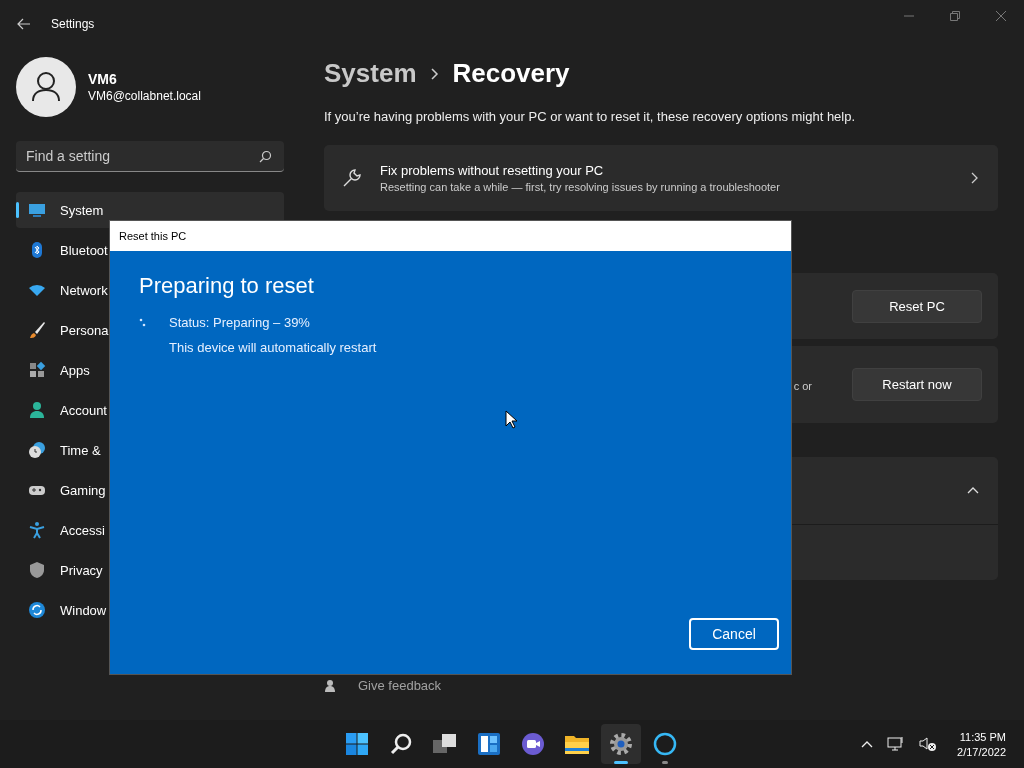 The image size is (1024, 768). I want to click on page-title: Recovery, so click(511, 73).